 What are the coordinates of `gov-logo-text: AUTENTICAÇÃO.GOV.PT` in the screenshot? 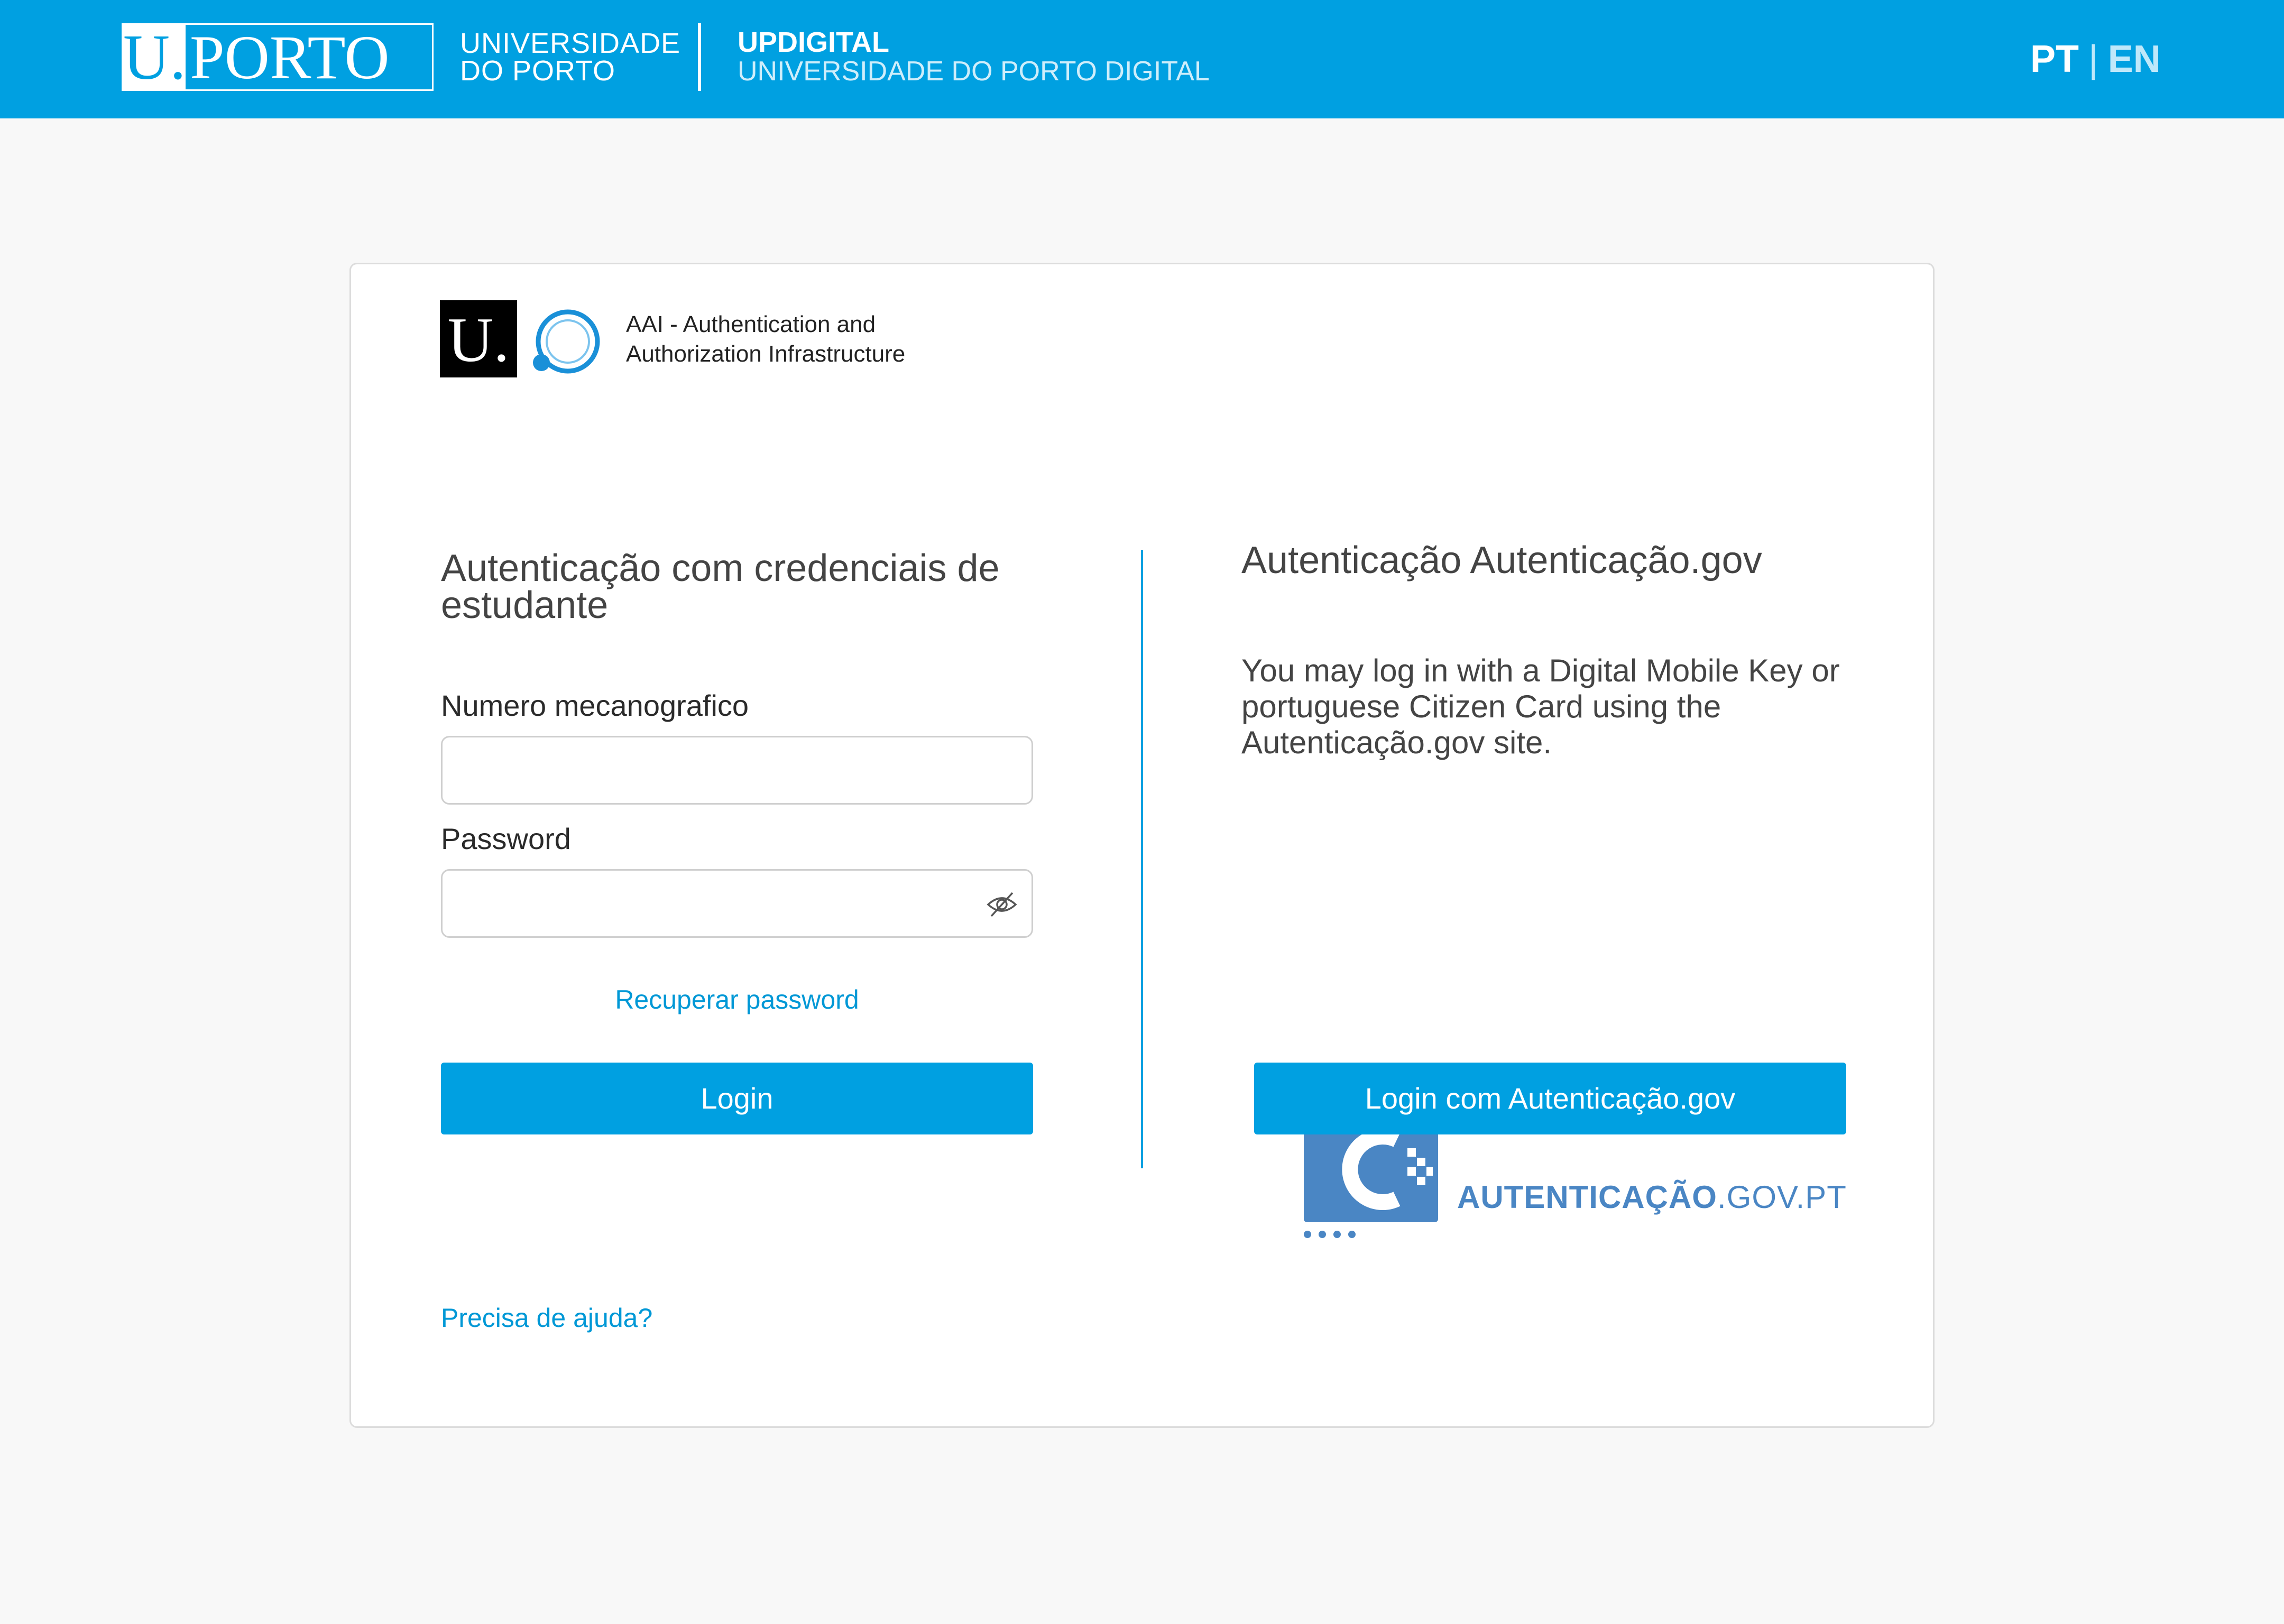 It's located at (1652, 1197).